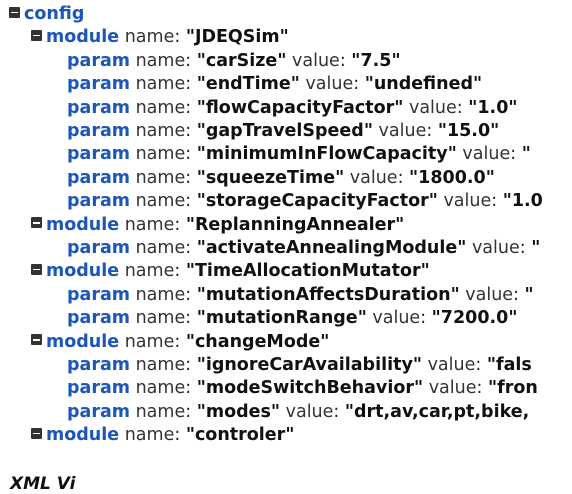 This screenshot has height=494, width=572. What do you see at coordinates (309, 388) in the screenshot?
I see `attribute-value: modeSwitchBehavior` at bounding box center [309, 388].